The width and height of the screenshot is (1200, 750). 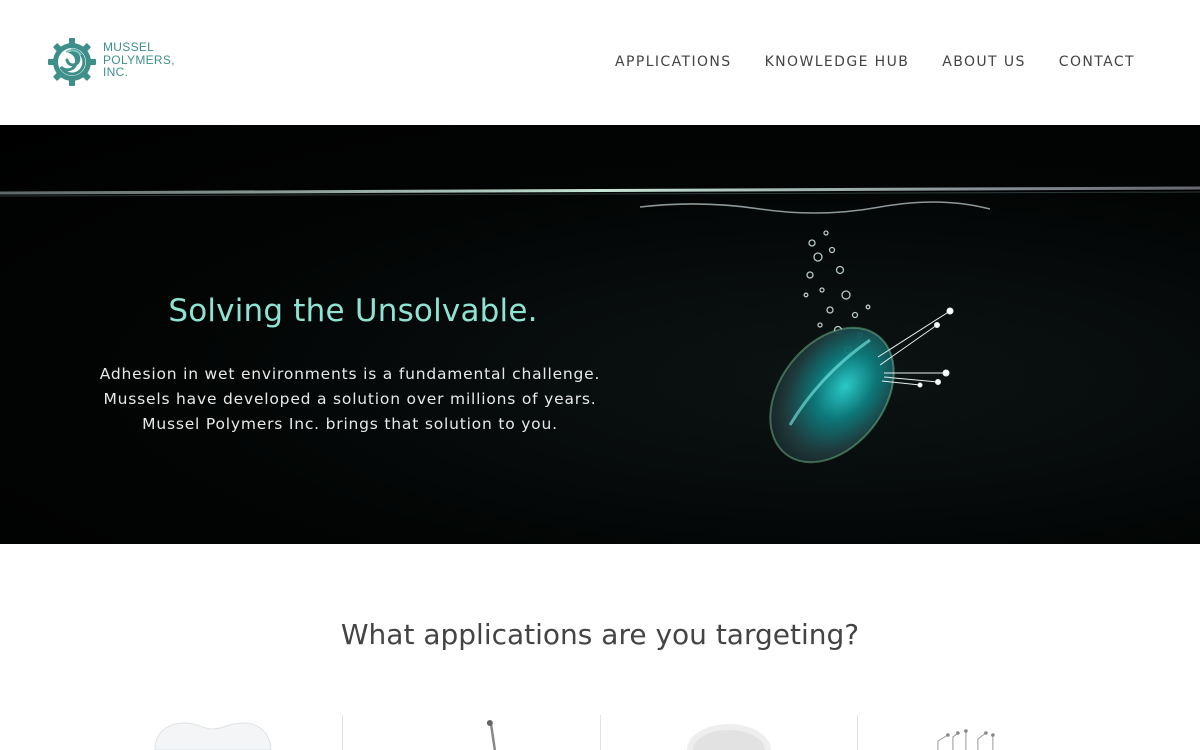 What do you see at coordinates (213, 736) in the screenshot?
I see `tooth-image` at bounding box center [213, 736].